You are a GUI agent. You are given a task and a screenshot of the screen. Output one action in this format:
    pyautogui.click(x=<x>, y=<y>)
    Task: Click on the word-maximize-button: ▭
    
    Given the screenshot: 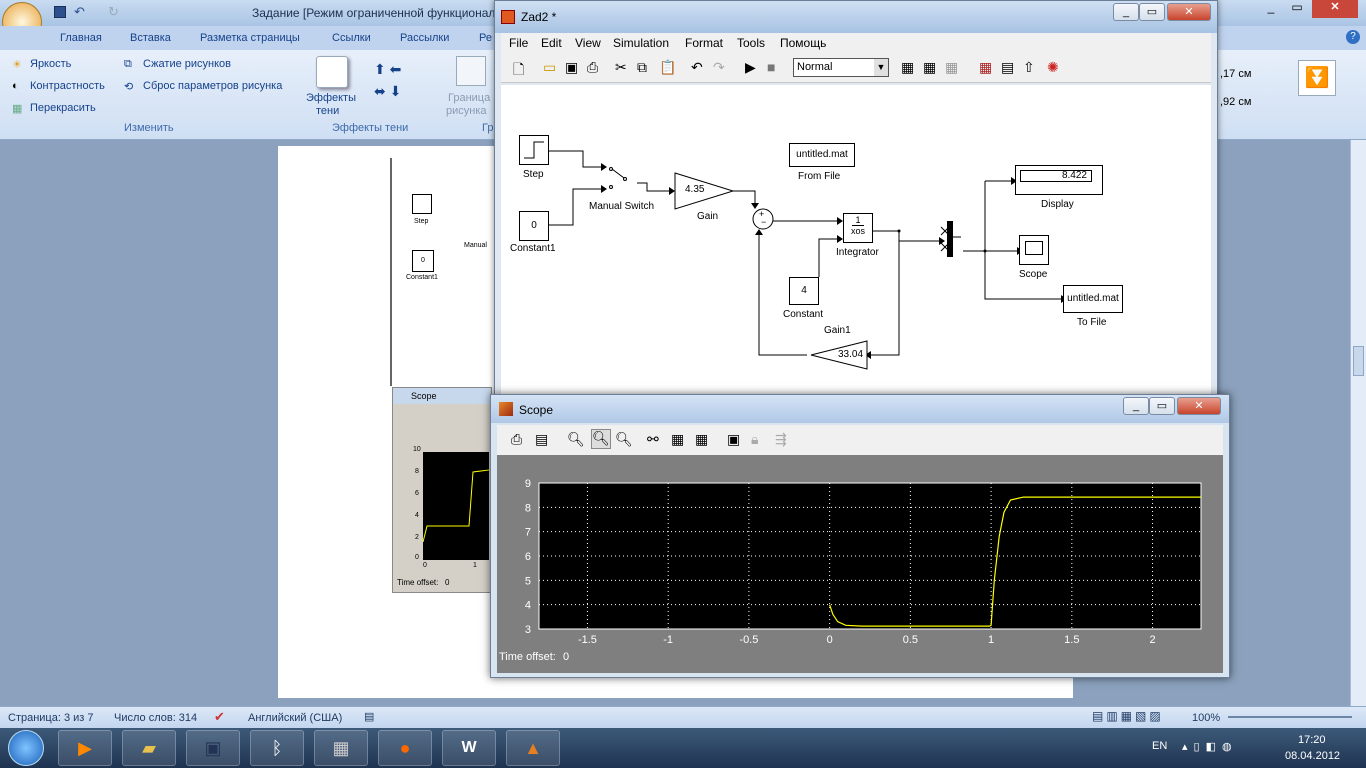 What is the action you would take?
    pyautogui.click(x=1297, y=9)
    